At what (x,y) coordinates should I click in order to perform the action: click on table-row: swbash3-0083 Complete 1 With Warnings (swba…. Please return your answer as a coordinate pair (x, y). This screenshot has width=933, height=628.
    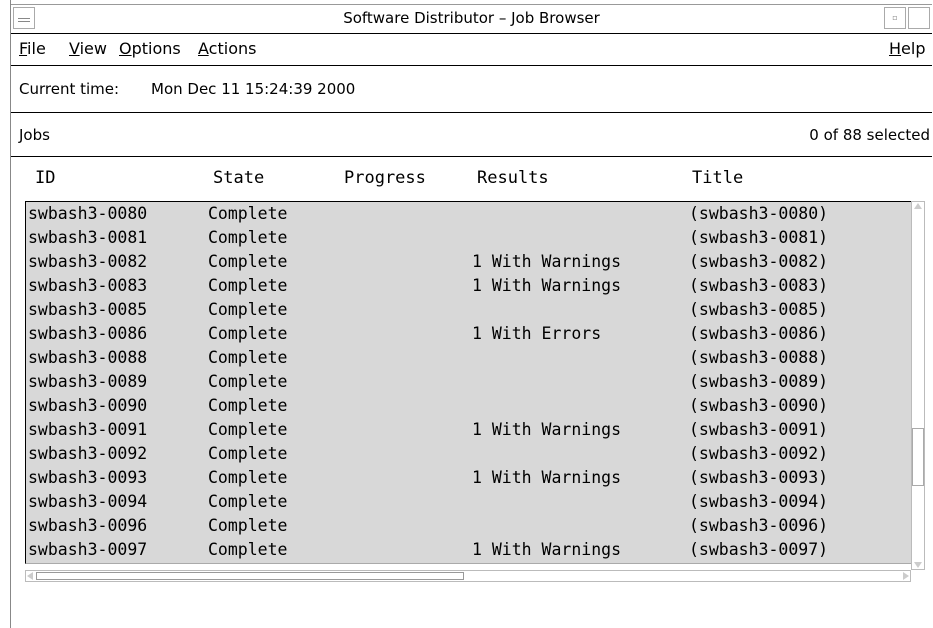
    Looking at the image, I should click on (473, 286).